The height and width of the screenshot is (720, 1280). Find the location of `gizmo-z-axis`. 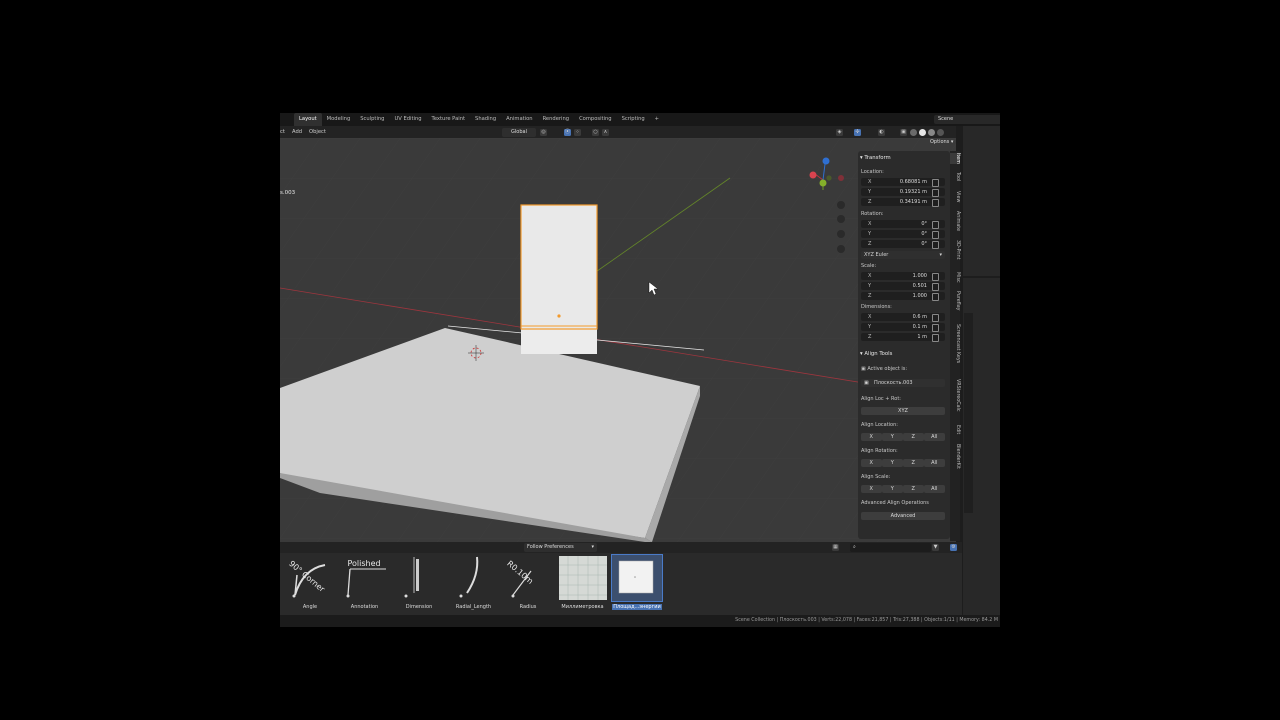

gizmo-z-axis is located at coordinates (826, 161).